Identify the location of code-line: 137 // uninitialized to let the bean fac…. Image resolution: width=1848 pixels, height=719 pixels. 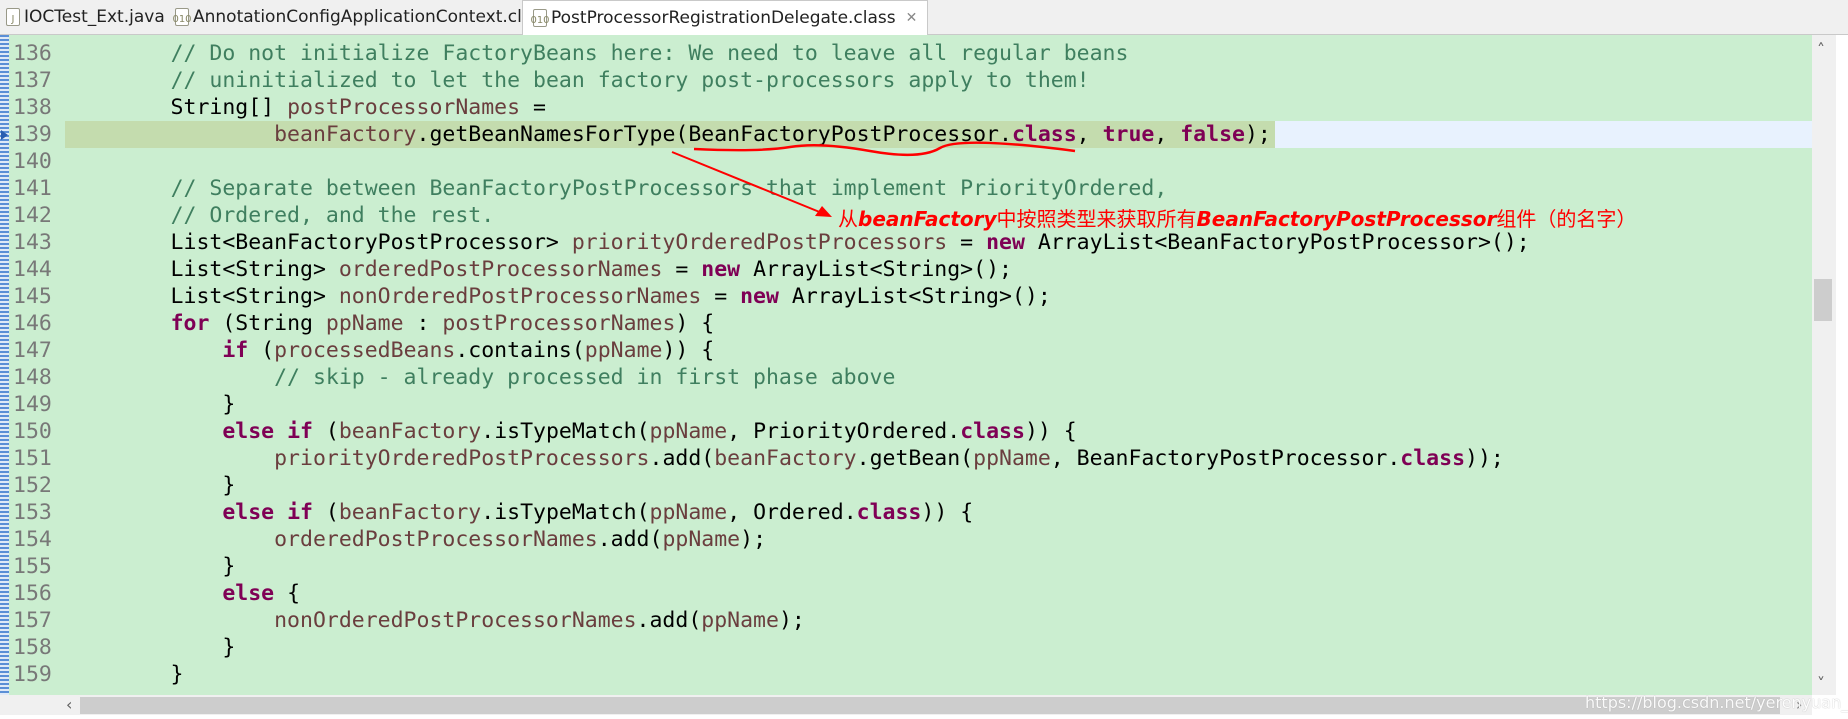
(906, 80).